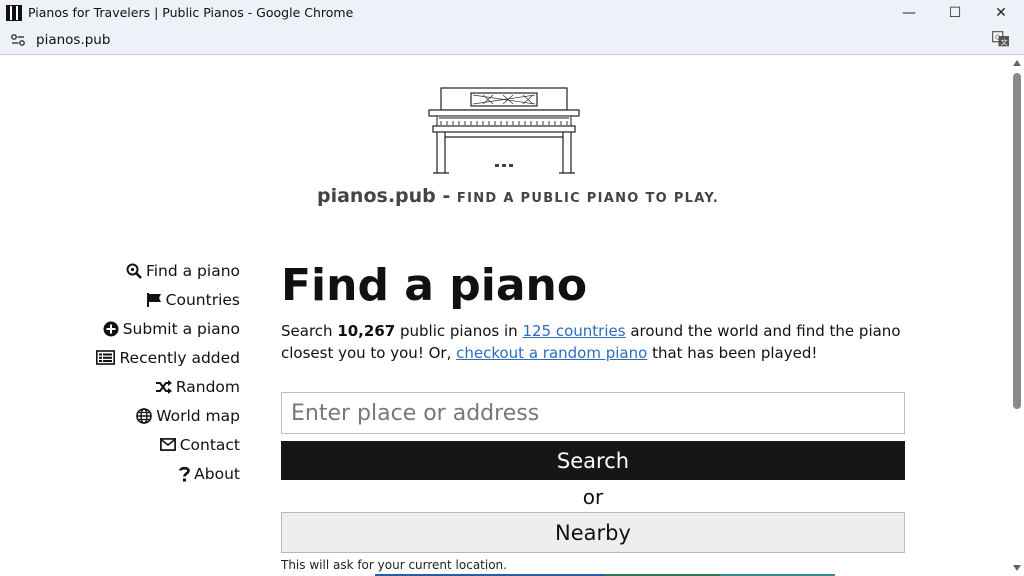 Image resolution: width=1024 pixels, height=576 pixels. I want to click on random-piano-link: checkout a random piano, so click(551, 353).